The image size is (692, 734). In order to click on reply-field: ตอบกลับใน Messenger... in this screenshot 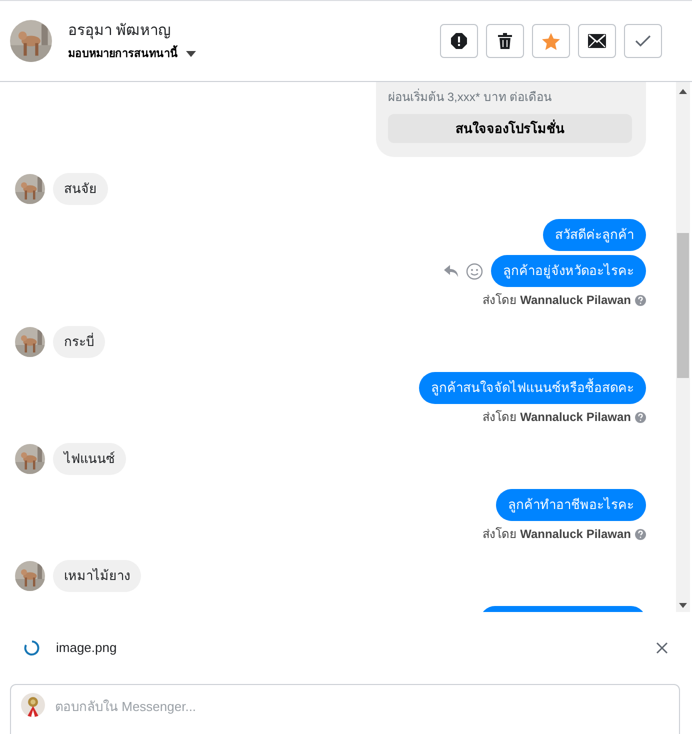, I will do `click(345, 709)`.